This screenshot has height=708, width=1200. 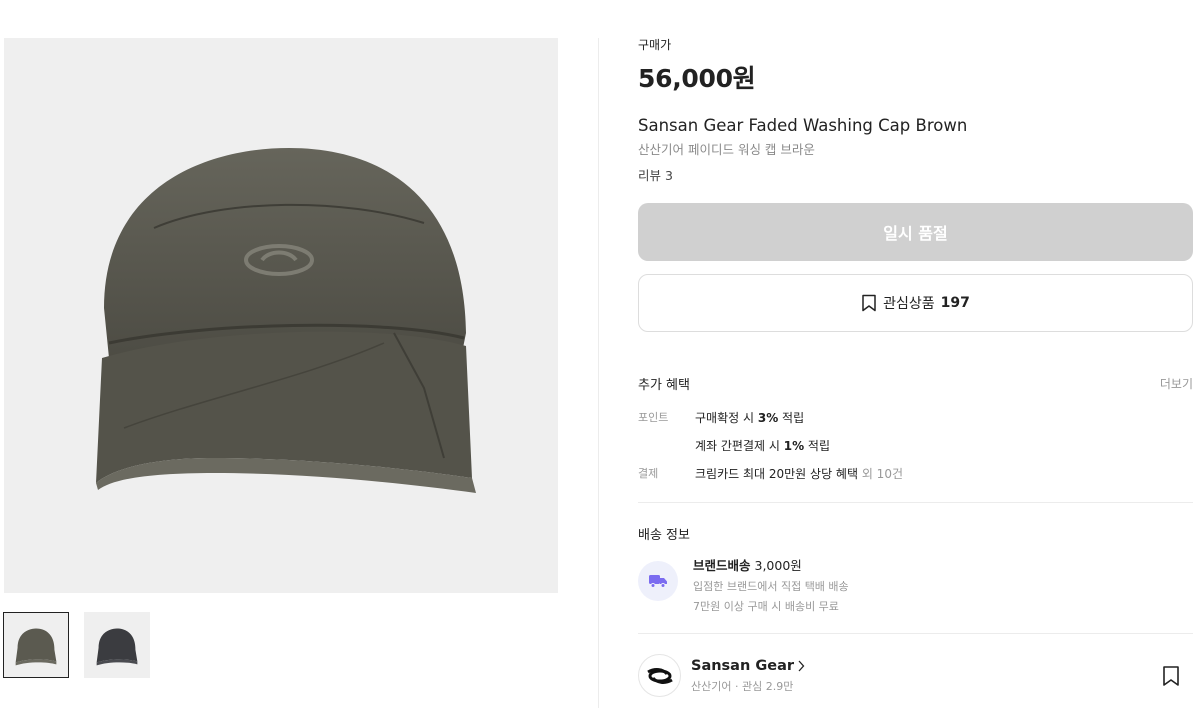 I want to click on benefits-title: 추가 혜택, so click(x=664, y=385).